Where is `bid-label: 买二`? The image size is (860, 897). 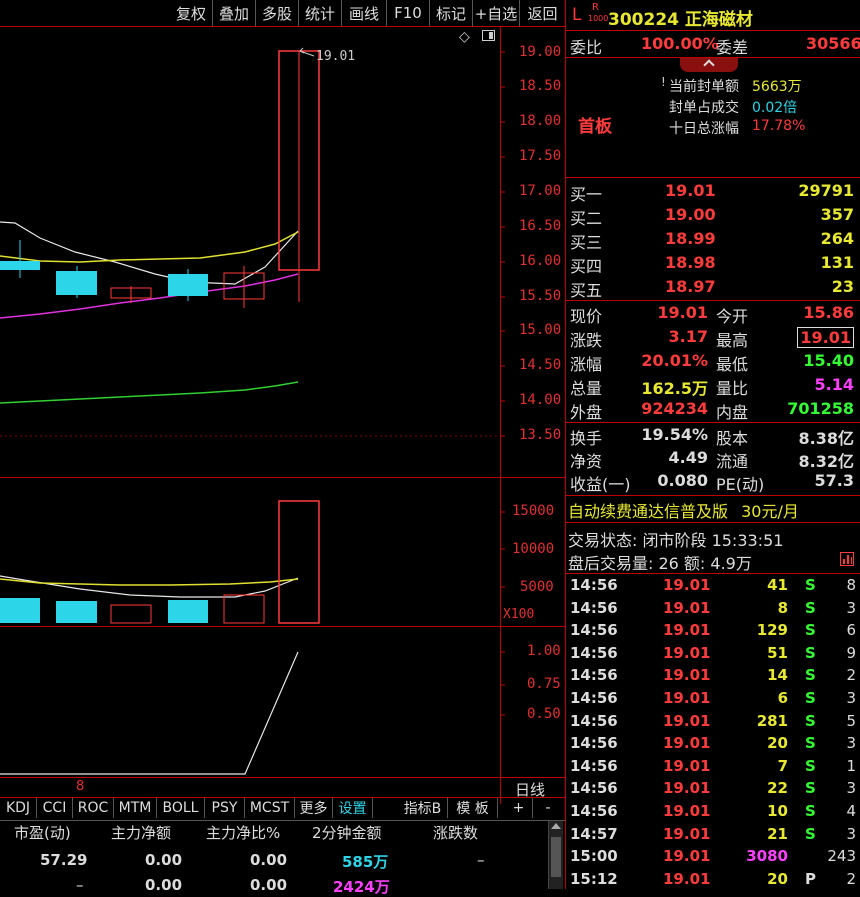 bid-label: 买二 is located at coordinates (586, 218).